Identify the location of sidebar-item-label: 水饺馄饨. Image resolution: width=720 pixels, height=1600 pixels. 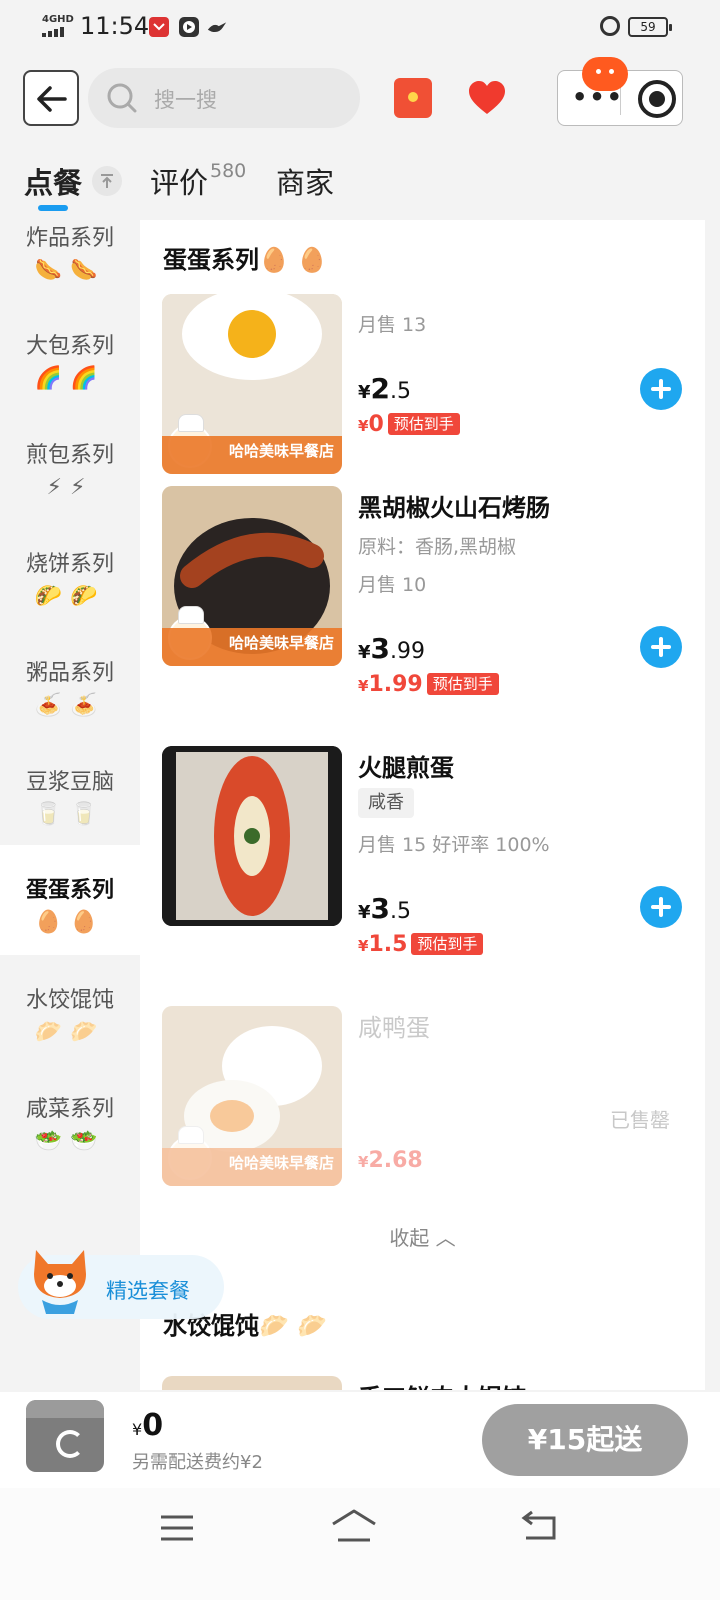
(69, 1000).